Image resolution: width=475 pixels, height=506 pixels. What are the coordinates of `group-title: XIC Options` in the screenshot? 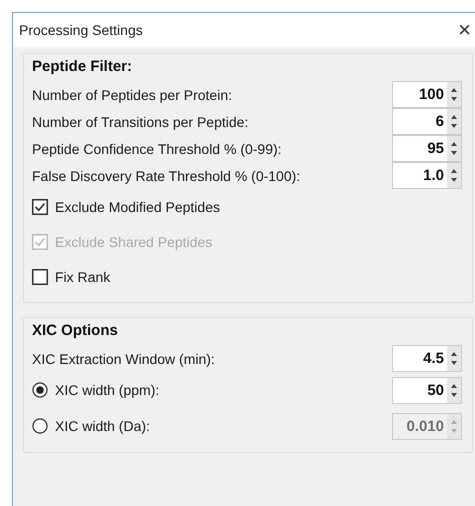 It's located at (75, 330).